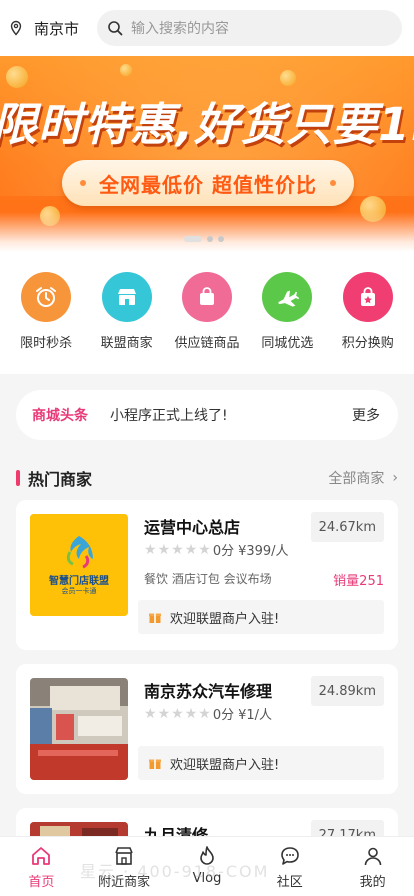  Describe the element at coordinates (126, 297) in the screenshot. I see `store-icon` at that location.